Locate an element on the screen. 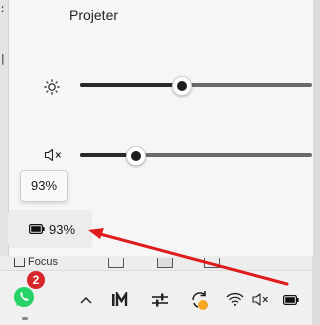 The height and width of the screenshot is (325, 320). focus-button: Focus is located at coordinates (36, 262).